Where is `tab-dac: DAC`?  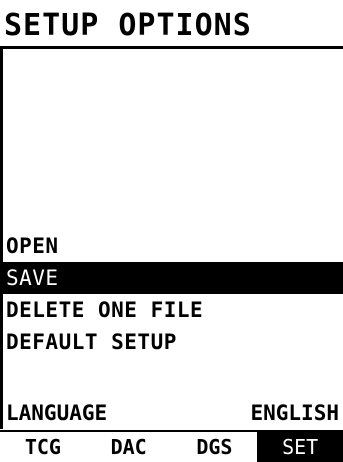
tab-dac: DAC is located at coordinates (129, 447).